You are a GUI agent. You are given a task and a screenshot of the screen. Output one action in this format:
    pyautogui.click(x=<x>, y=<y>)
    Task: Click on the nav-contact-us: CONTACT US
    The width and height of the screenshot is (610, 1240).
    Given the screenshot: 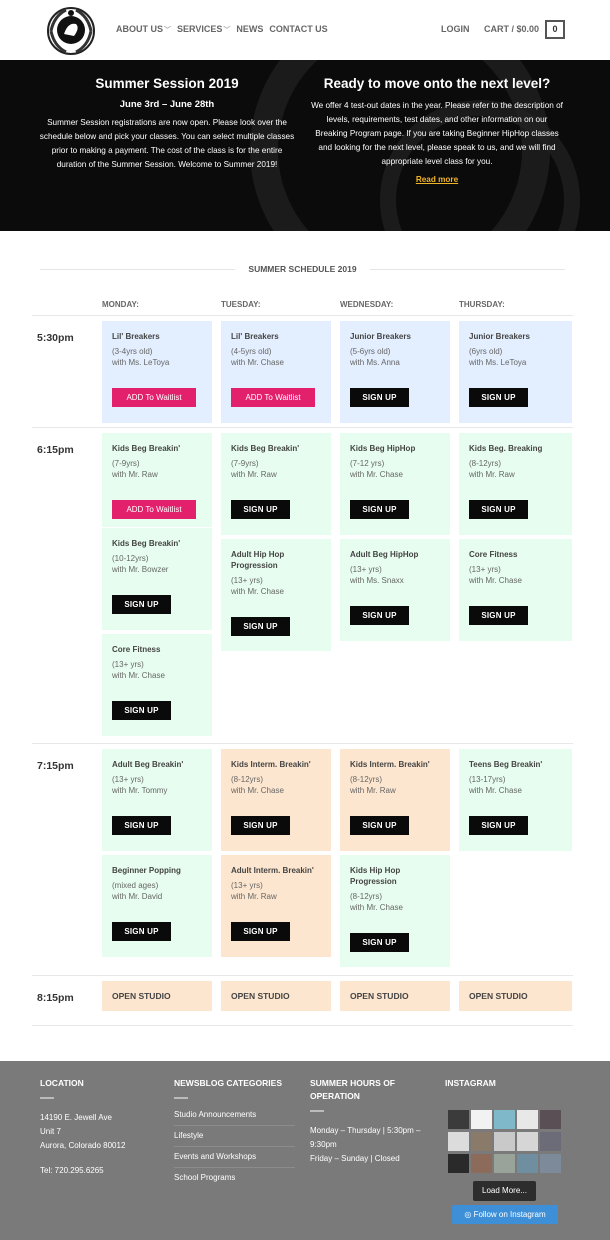 What is the action you would take?
    pyautogui.click(x=298, y=29)
    